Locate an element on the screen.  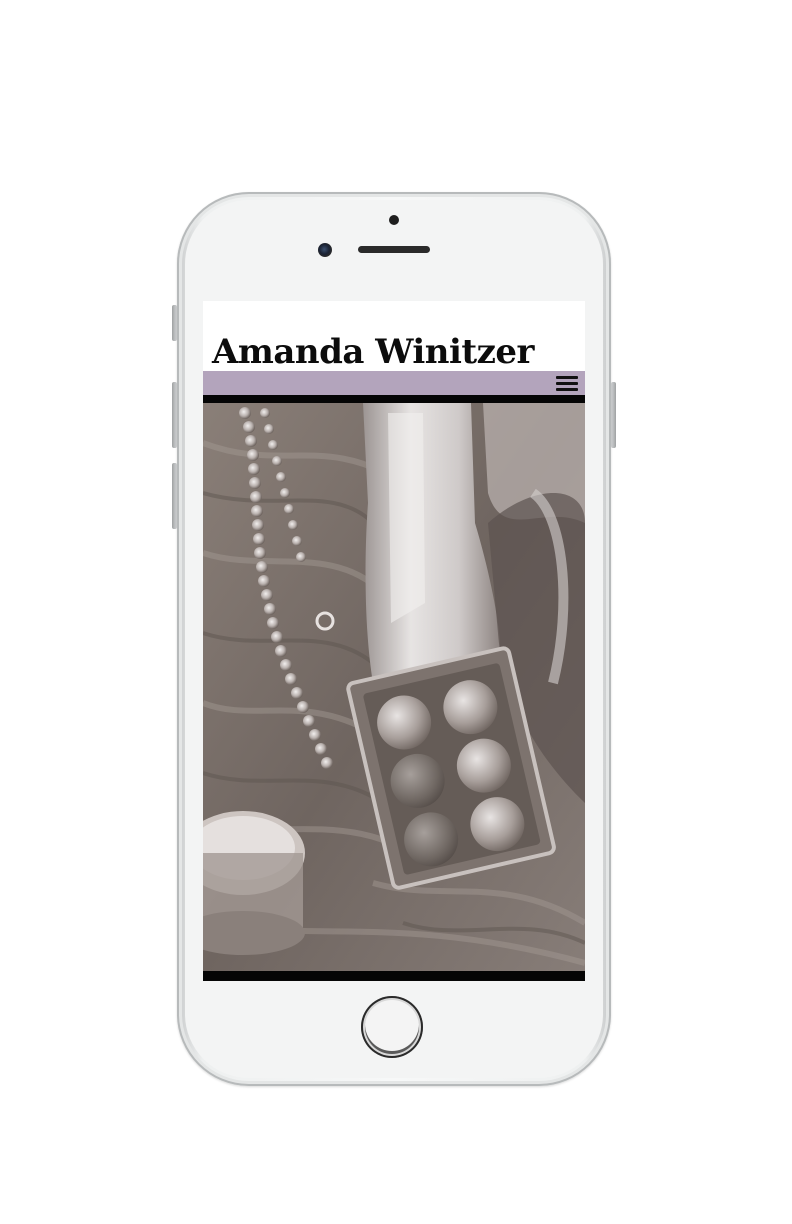
proximity-sensor is located at coordinates (394, 220).